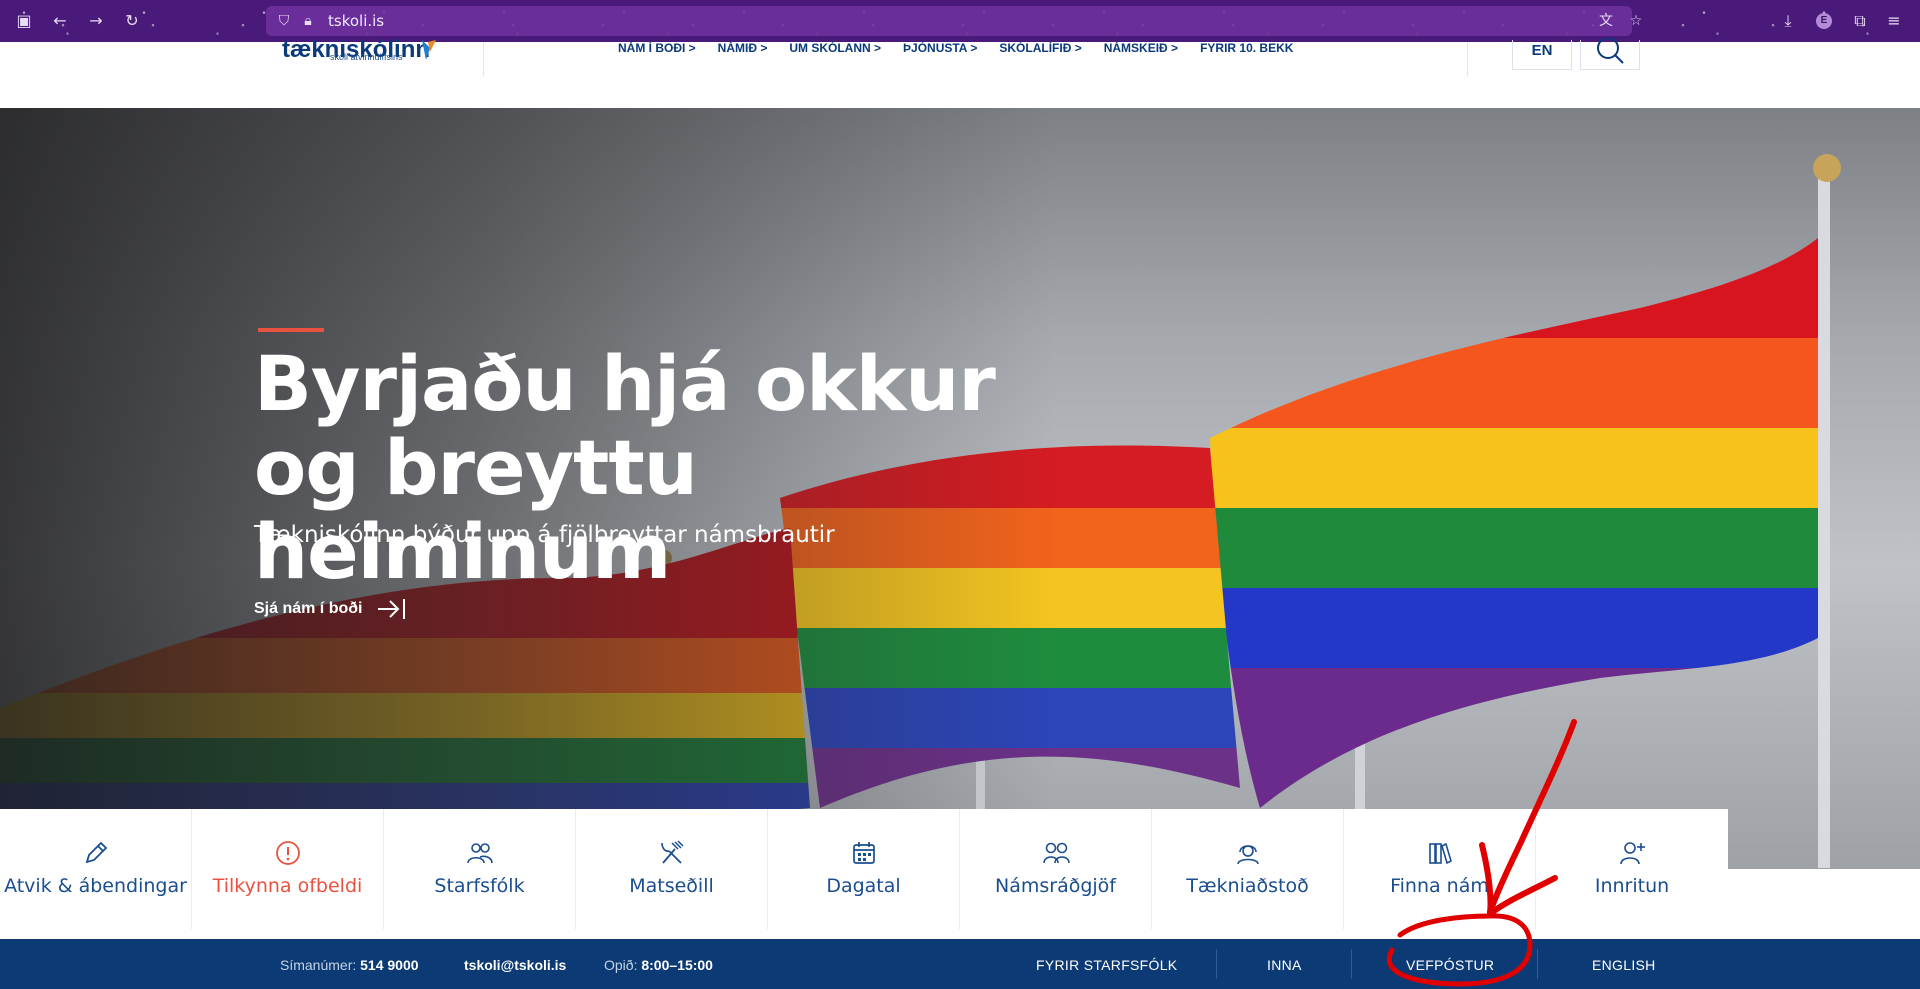 This screenshot has height=989, width=1920. What do you see at coordinates (1860, 21) in the screenshot?
I see `extensions-icon: ⧉` at bounding box center [1860, 21].